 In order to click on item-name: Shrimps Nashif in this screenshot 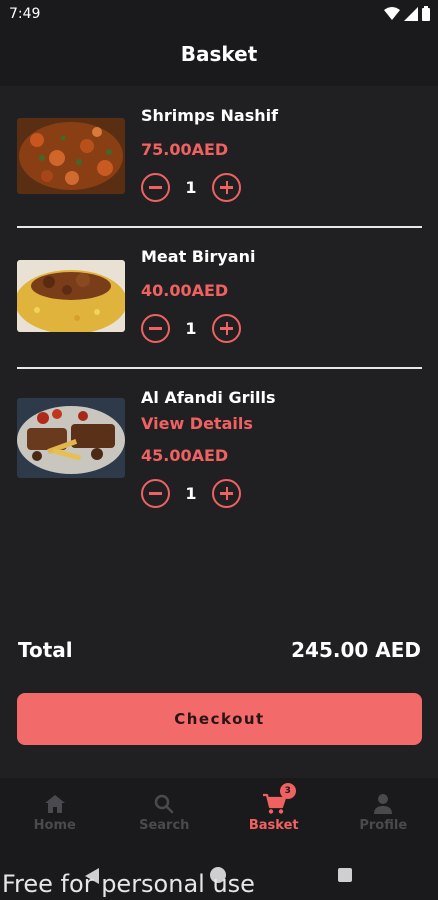, I will do `click(210, 115)`.